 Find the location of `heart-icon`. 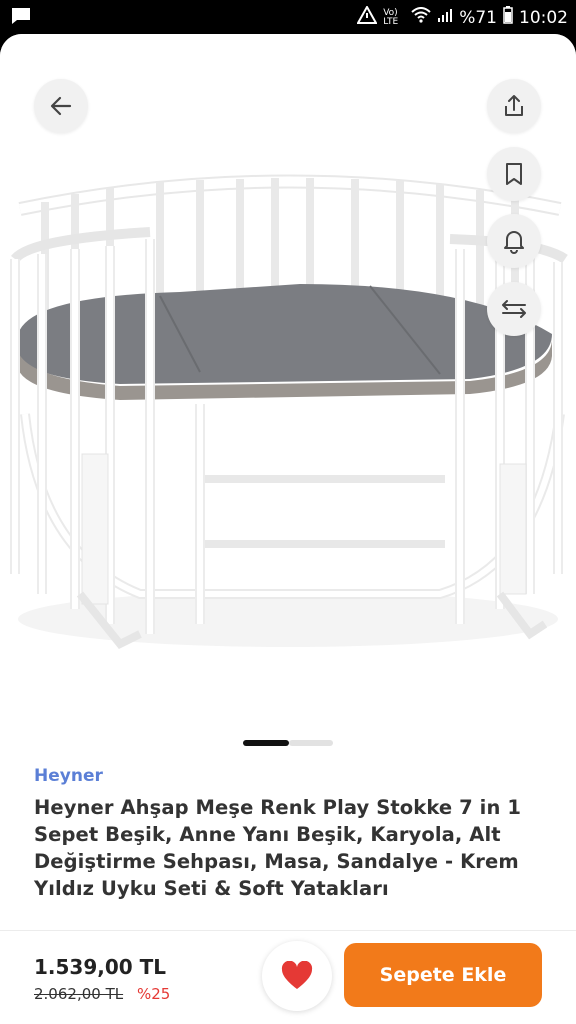

heart-icon is located at coordinates (297, 975).